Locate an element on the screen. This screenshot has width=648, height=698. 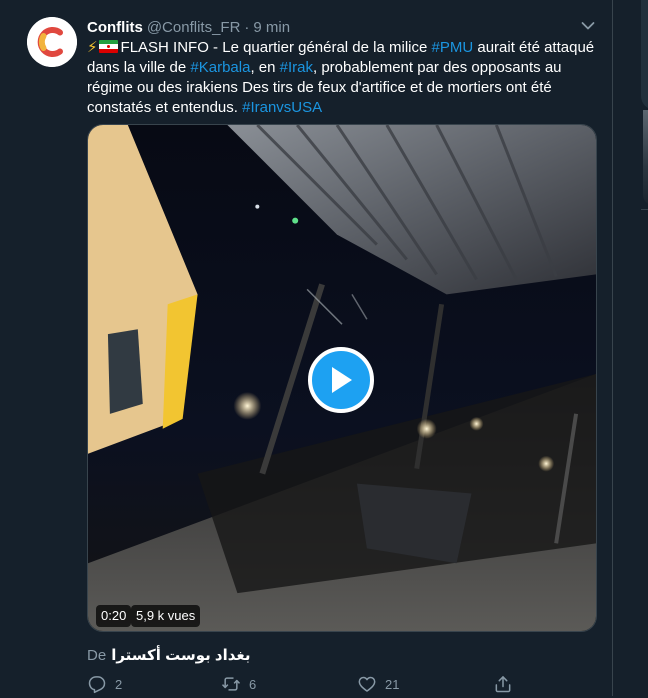
like-icon is located at coordinates (367, 684).